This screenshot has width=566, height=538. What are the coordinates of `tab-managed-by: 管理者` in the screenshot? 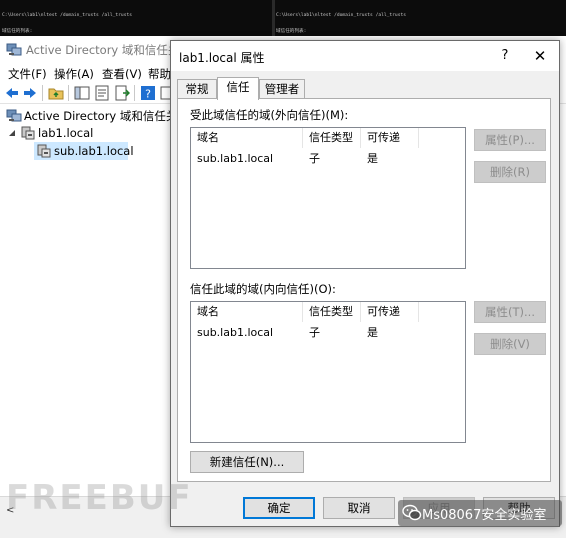 It's located at (282, 89).